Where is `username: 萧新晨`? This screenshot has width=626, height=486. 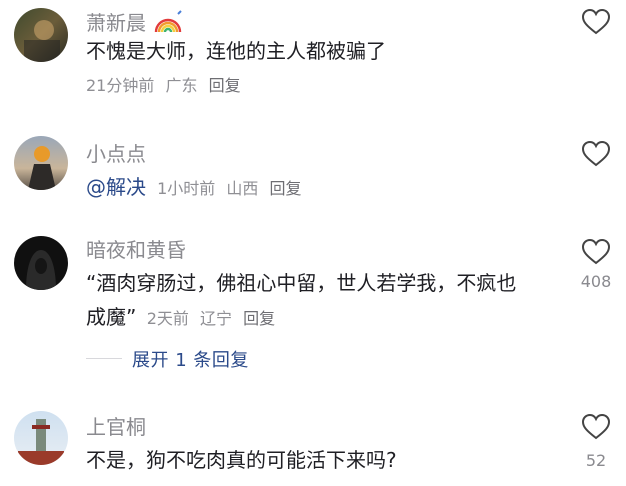
username: 萧新晨 is located at coordinates (116, 23).